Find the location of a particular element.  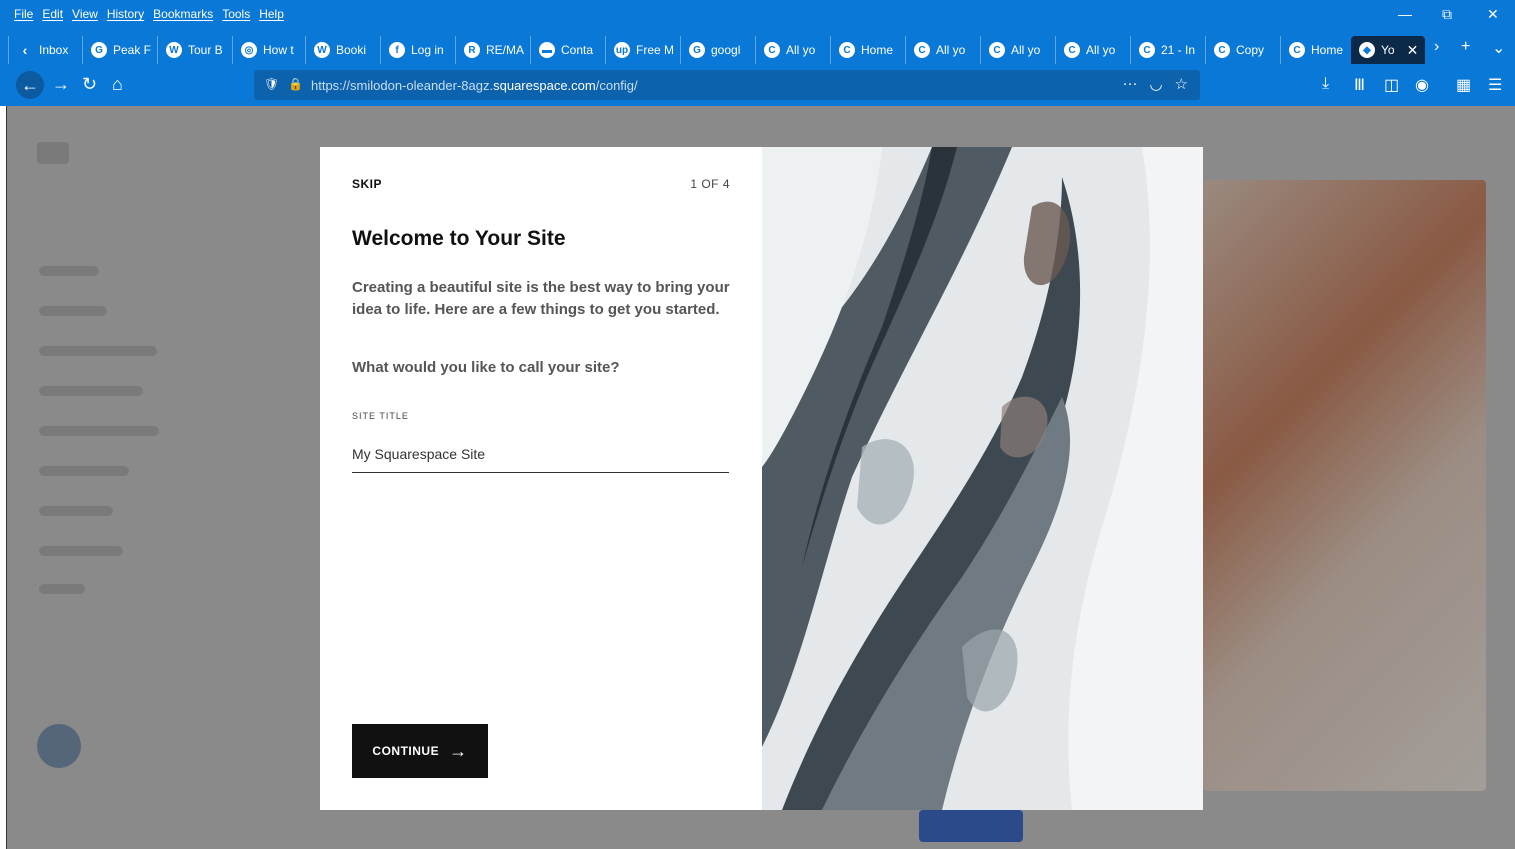

browser-tab: ▬ Conta is located at coordinates (567, 50).